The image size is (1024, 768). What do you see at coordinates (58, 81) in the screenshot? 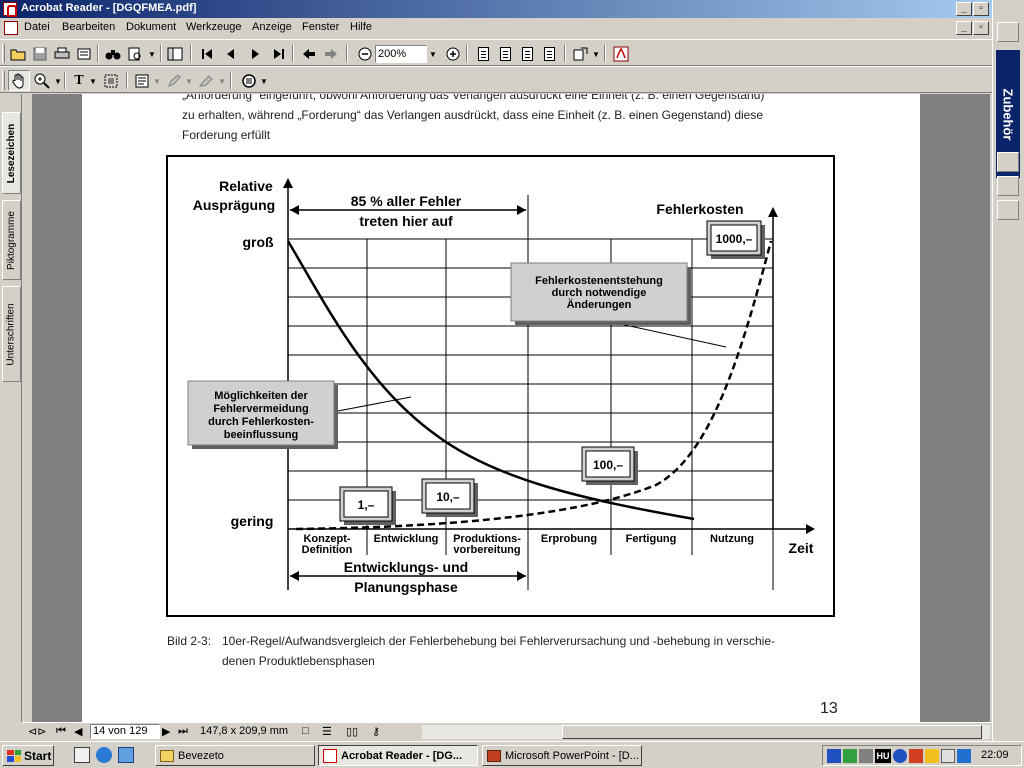
I see `zoom-tool-dropdown-icon: ▼` at bounding box center [58, 81].